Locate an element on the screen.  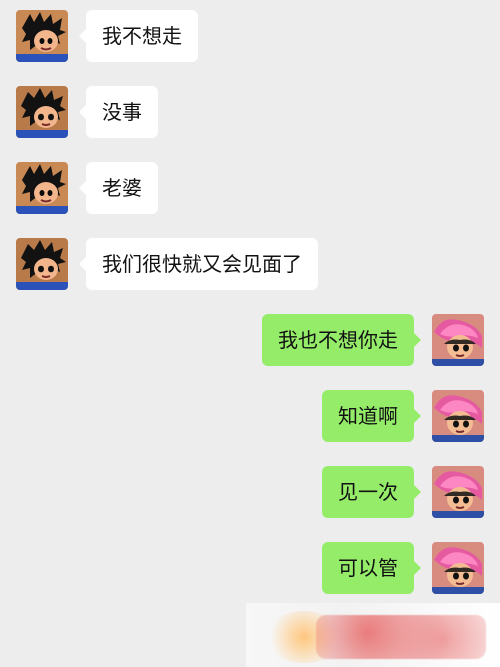
message-bubble: 我也不想你走 is located at coordinates (341, 340).